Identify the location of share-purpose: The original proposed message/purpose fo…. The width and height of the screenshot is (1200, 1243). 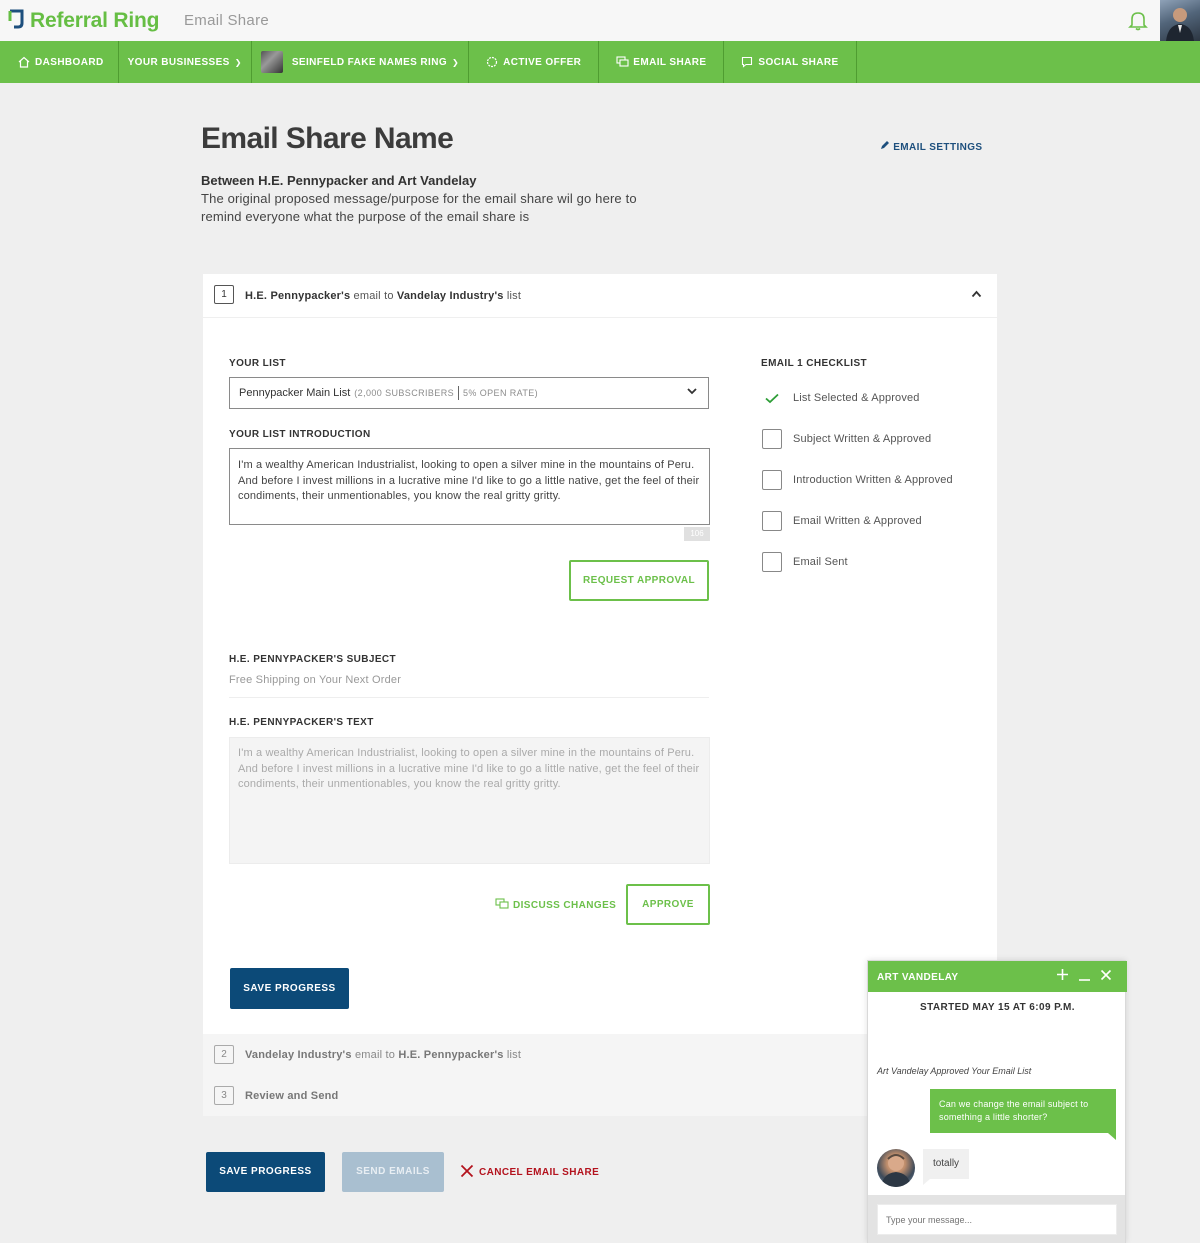
(419, 207).